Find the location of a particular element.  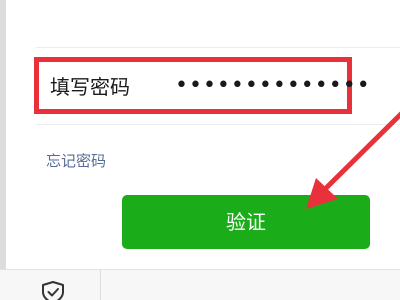

field-divider is located at coordinates (218, 124).